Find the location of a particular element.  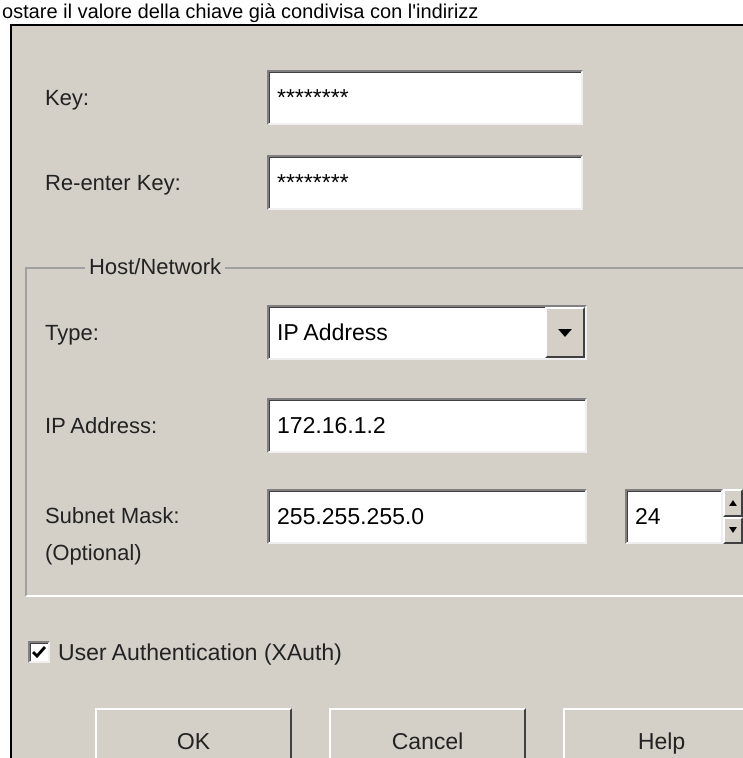

dialog-button: OK is located at coordinates (193, 733).